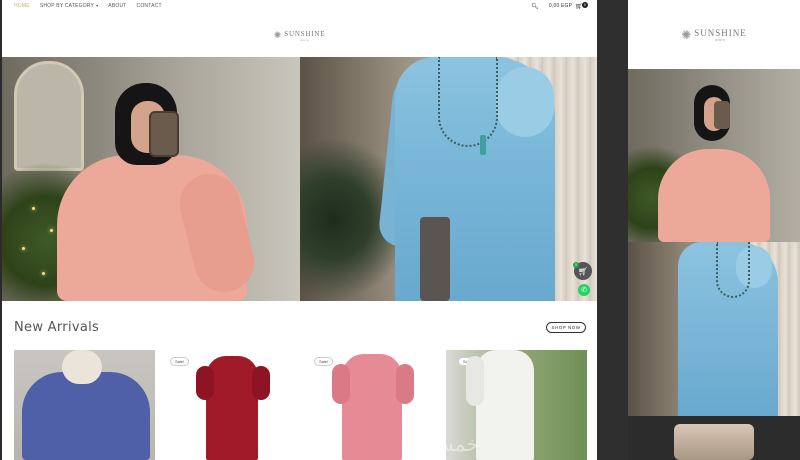 The height and width of the screenshot is (460, 800). What do you see at coordinates (82, 367) in the screenshot?
I see `headscarf` at bounding box center [82, 367].